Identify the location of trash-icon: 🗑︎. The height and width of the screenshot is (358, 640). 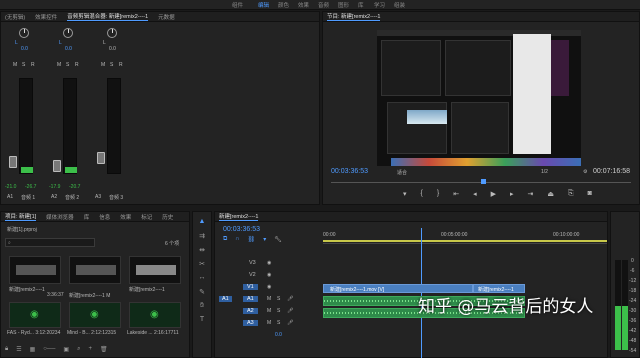
(104, 351).